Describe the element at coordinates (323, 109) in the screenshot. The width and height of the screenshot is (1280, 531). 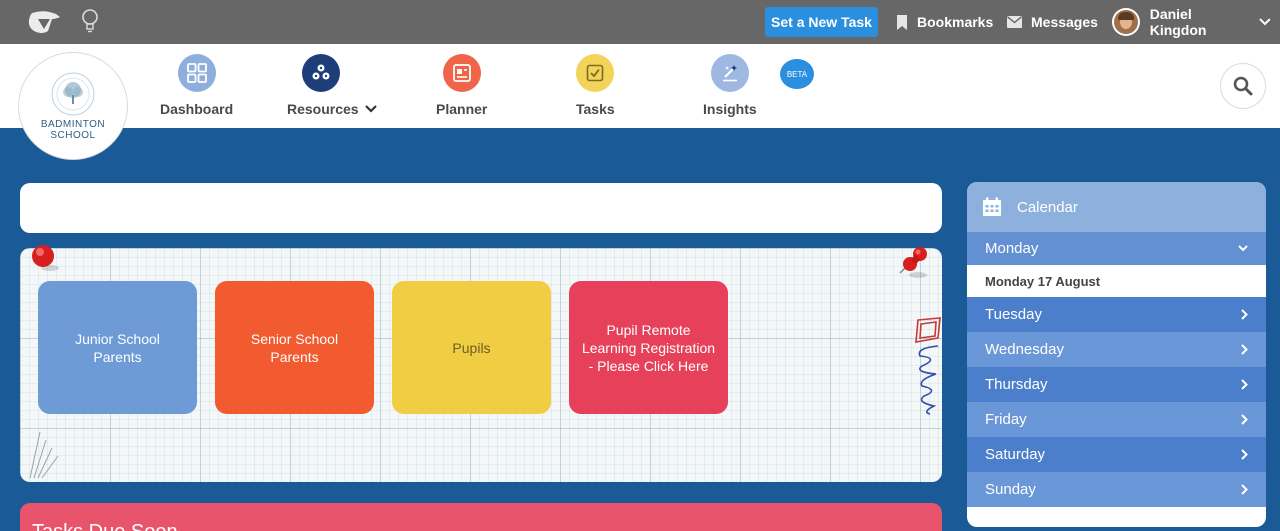
I see `nav-resources-label: Resources` at that location.